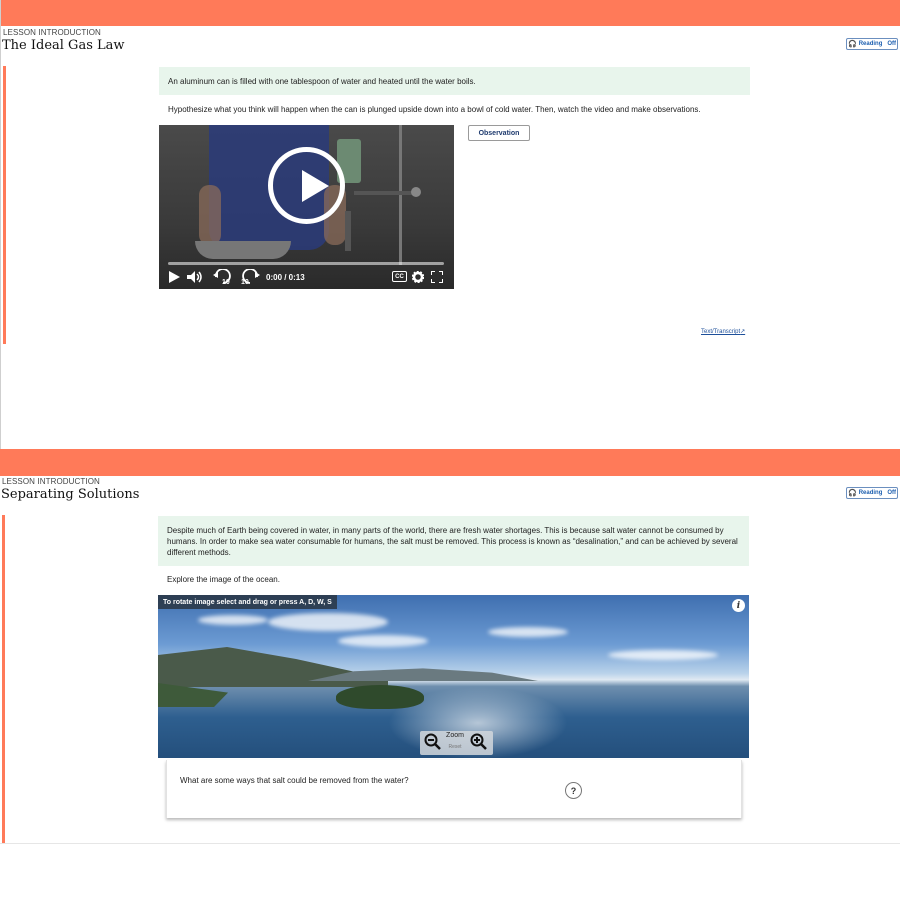 This screenshot has height=899, width=900. Describe the element at coordinates (743, 332) in the screenshot. I see `external-link-icon: ↗` at that location.